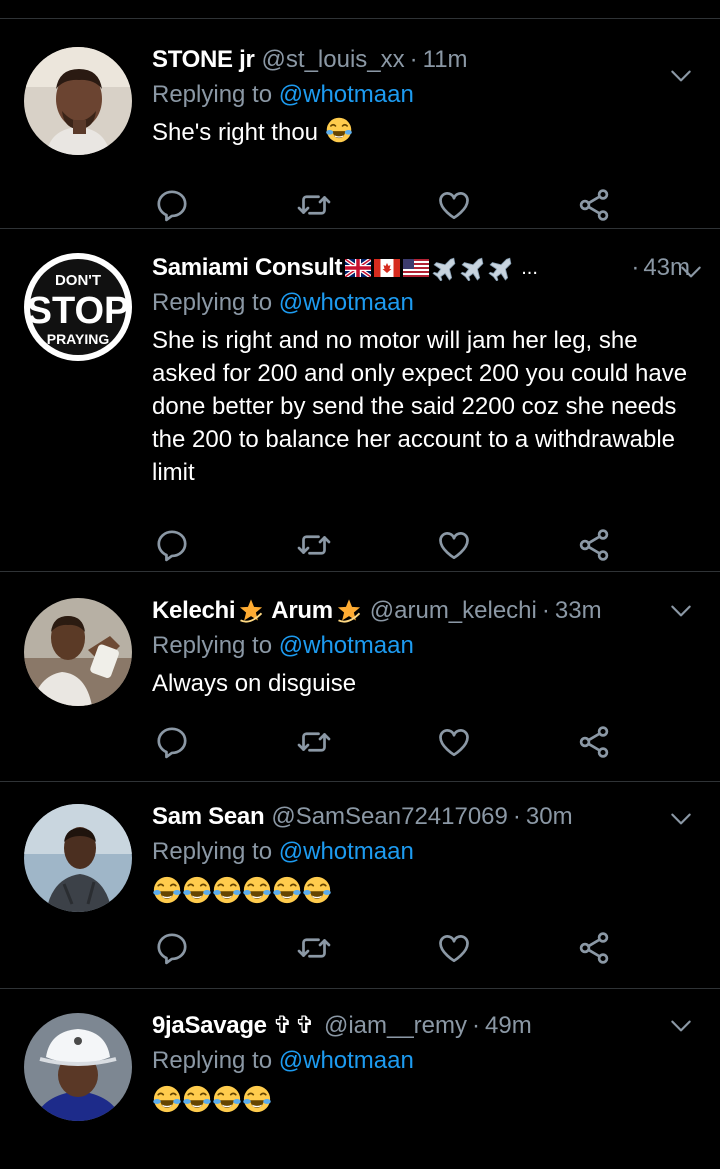 The width and height of the screenshot is (720, 1169). What do you see at coordinates (360, 9) in the screenshot?
I see `top-divider` at bounding box center [360, 9].